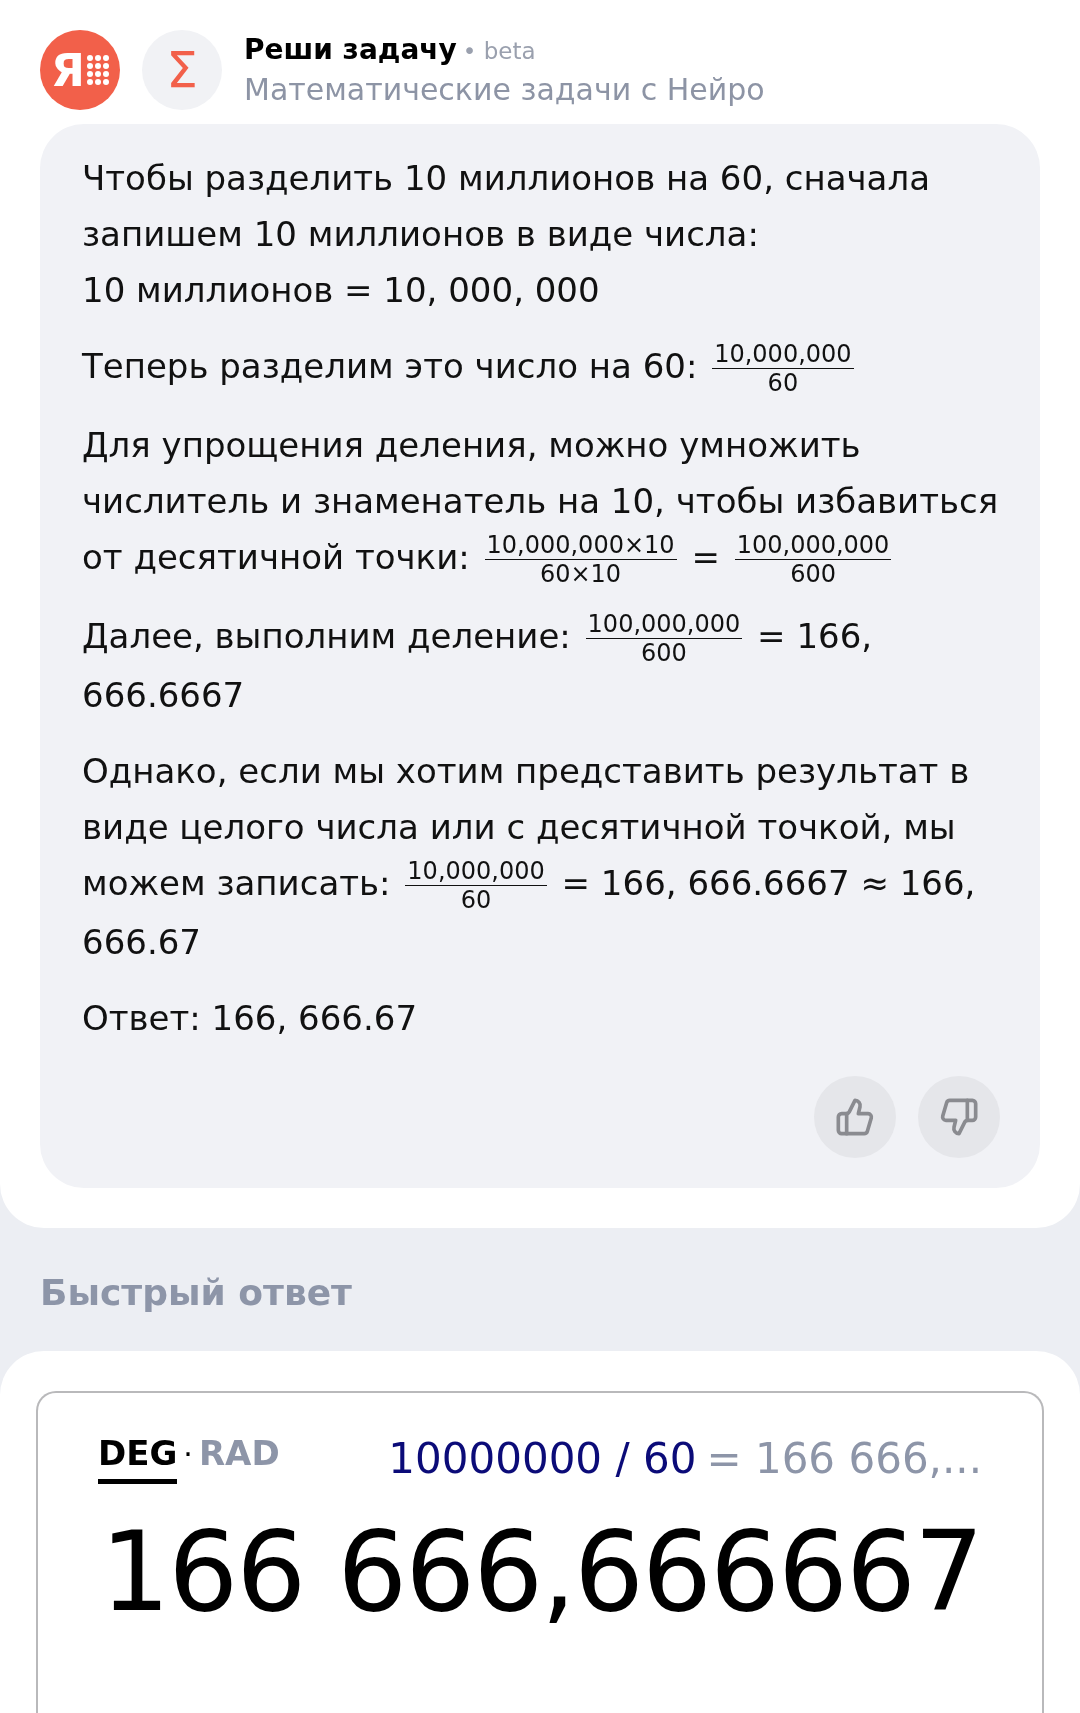 This screenshot has height=1713, width=1080. What do you see at coordinates (540, 1572) in the screenshot?
I see `result-value: 166 666,666667` at bounding box center [540, 1572].